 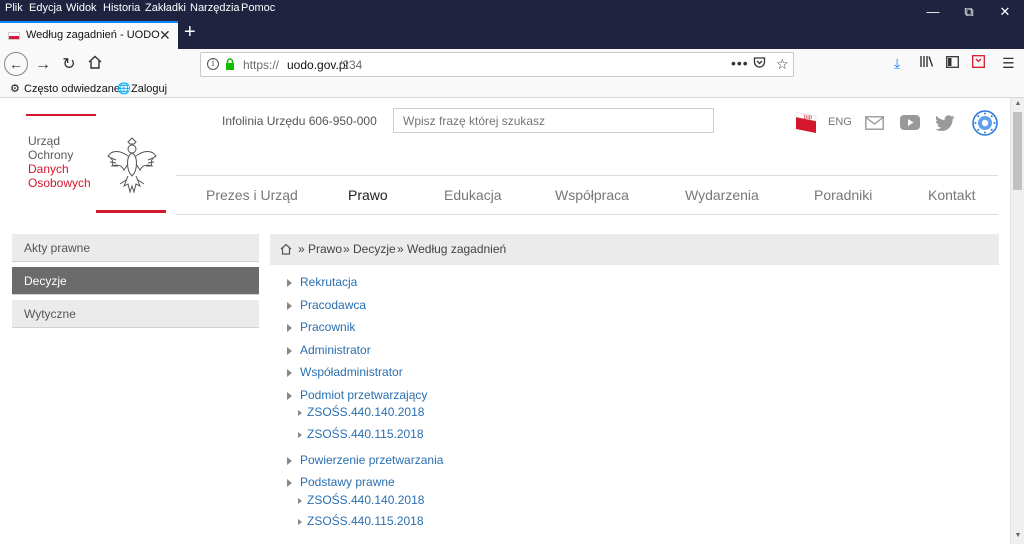 I want to click on twitter-icon, so click(x=945, y=123).